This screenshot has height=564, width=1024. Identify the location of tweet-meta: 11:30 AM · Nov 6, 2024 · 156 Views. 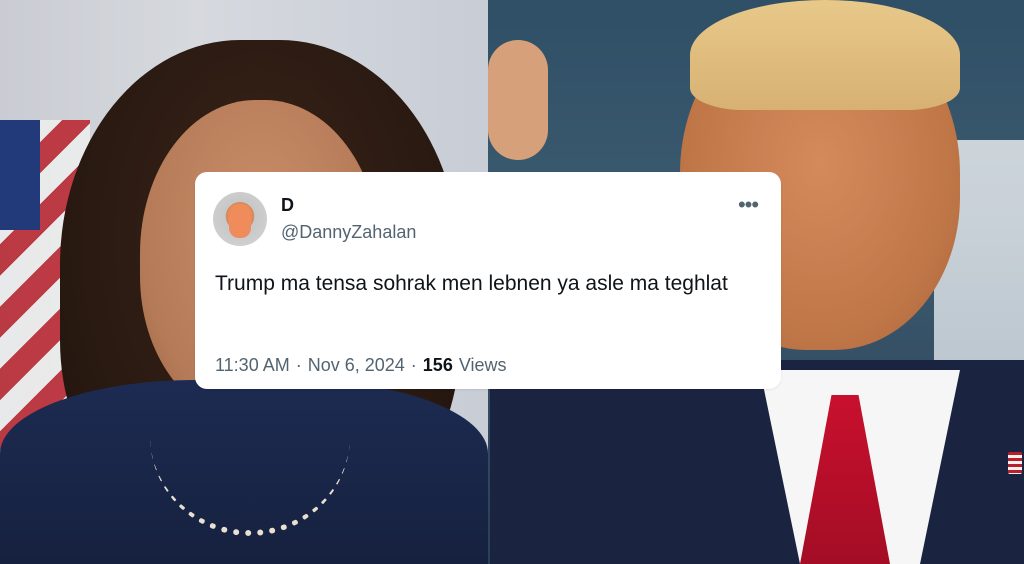
(361, 365).